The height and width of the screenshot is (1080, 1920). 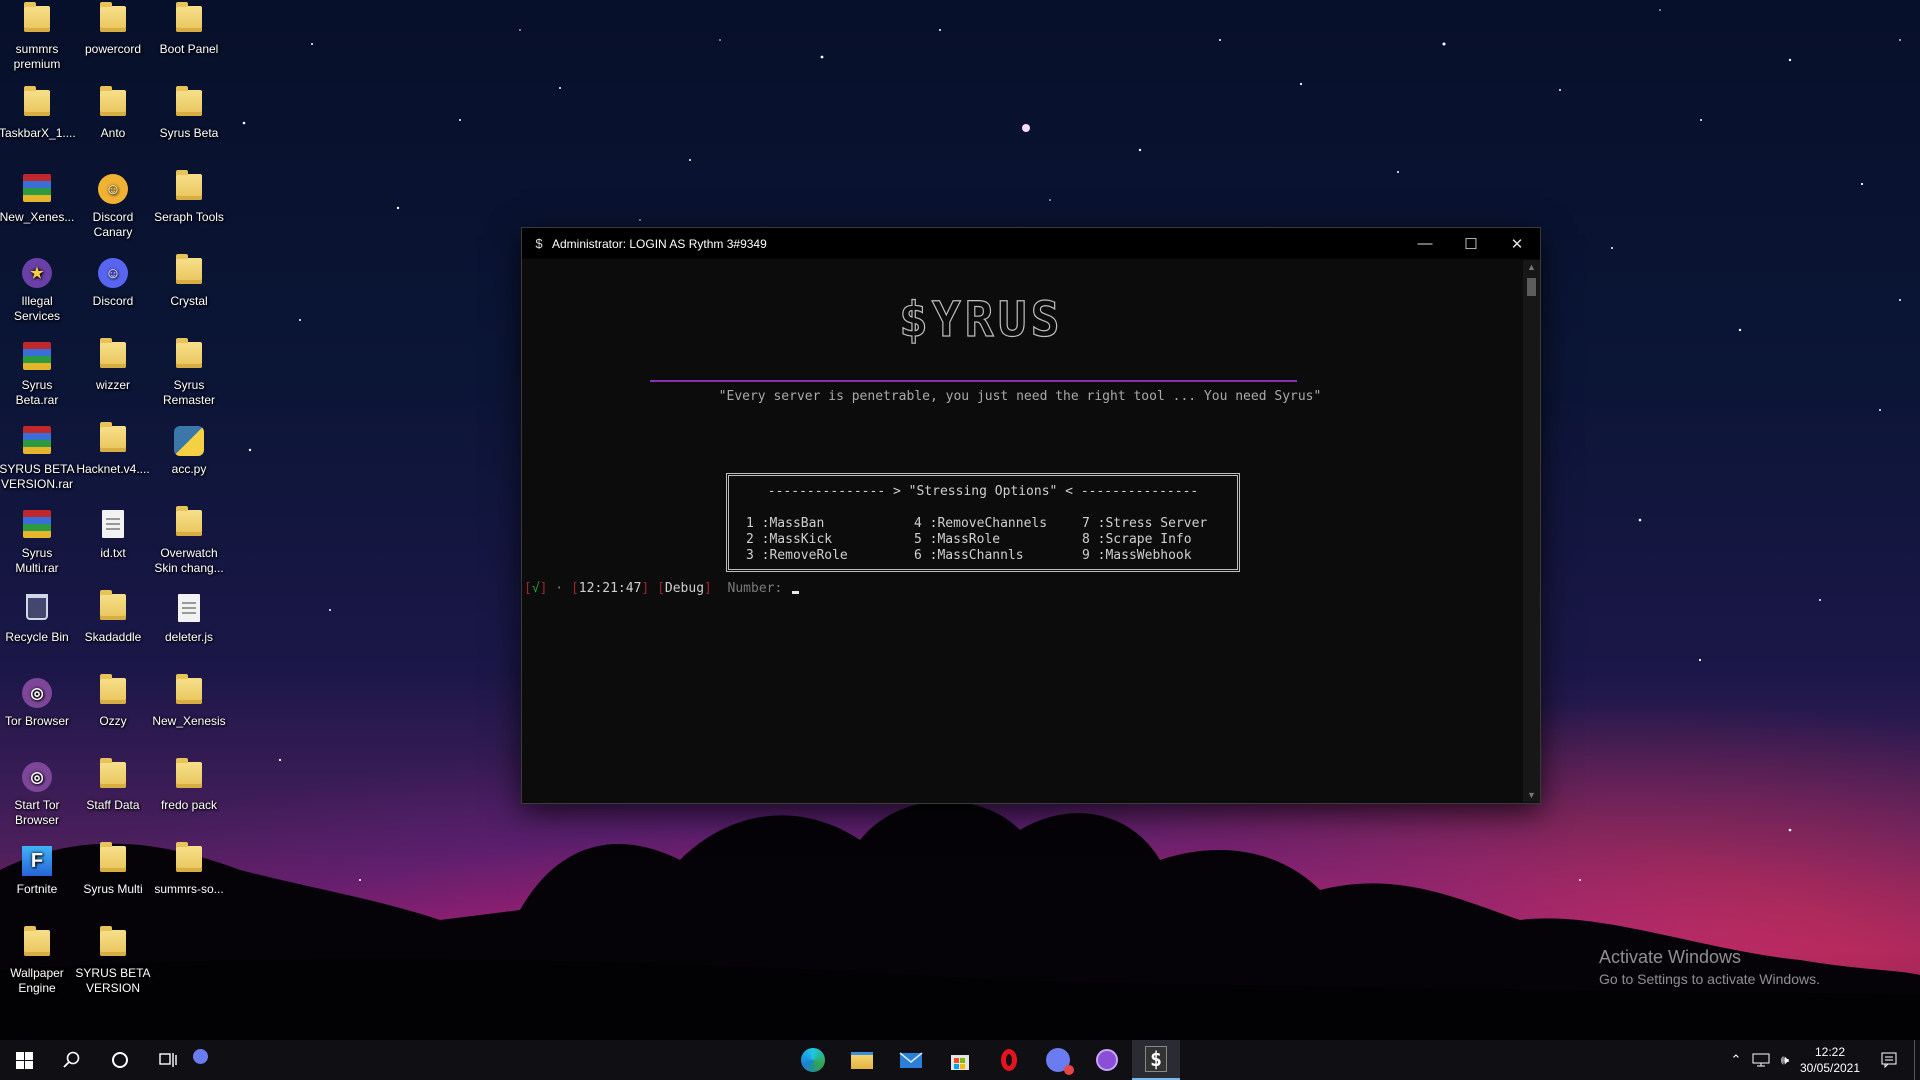 What do you see at coordinates (662, 588) in the screenshot?
I see `input-prompt: [√] · [12:21:47] [Debug] Number:` at bounding box center [662, 588].